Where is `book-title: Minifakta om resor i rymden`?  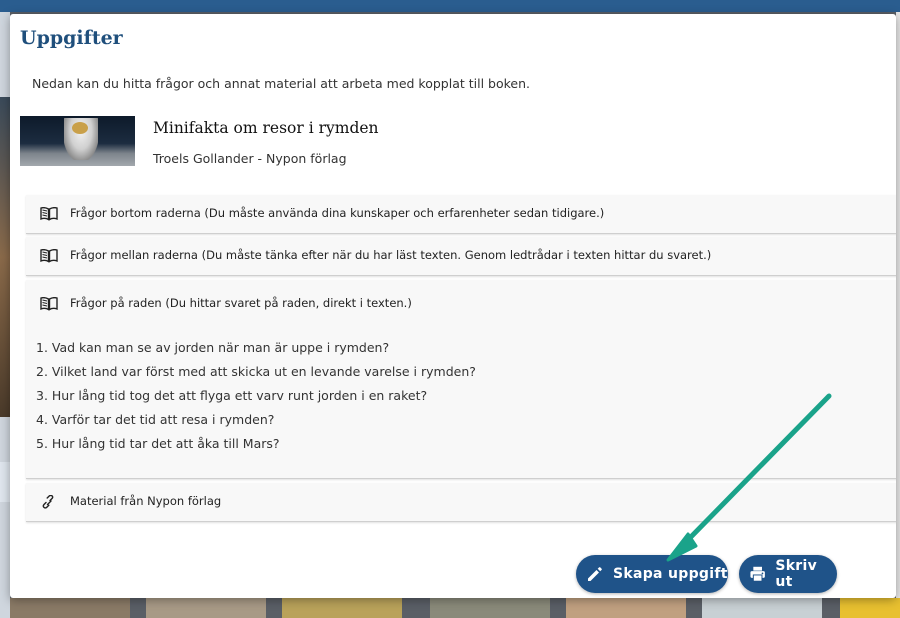 book-title: Minifakta om resor i rymden is located at coordinates (266, 128).